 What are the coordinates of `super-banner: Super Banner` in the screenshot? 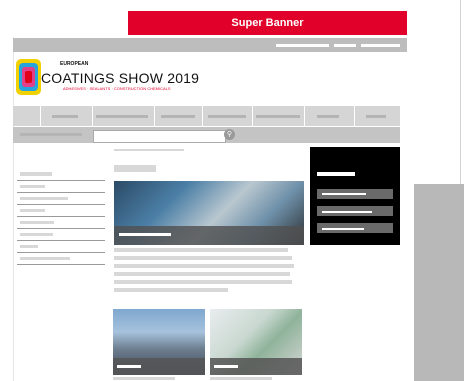 It's located at (267, 23).